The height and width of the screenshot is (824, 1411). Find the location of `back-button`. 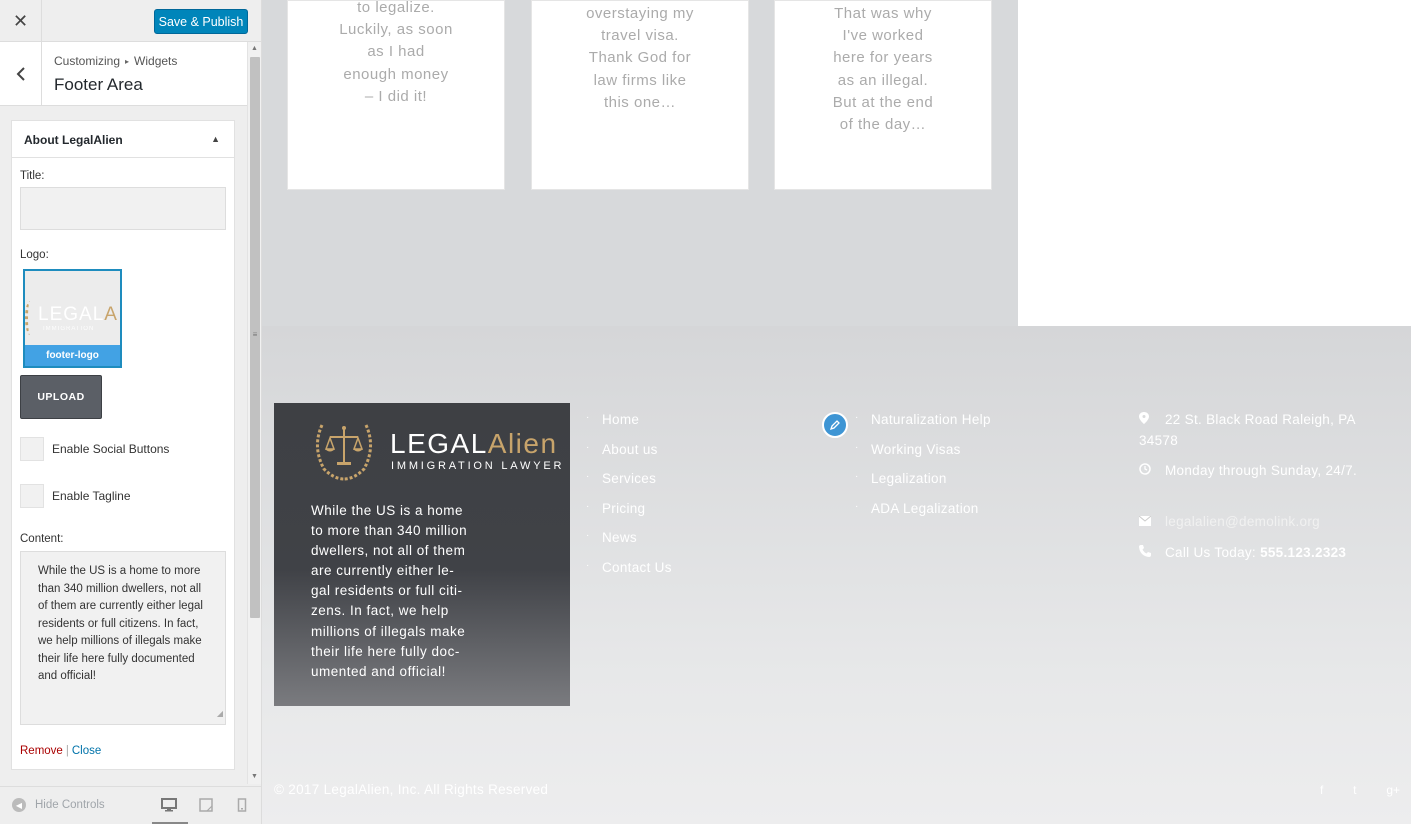

back-button is located at coordinates (21, 73).